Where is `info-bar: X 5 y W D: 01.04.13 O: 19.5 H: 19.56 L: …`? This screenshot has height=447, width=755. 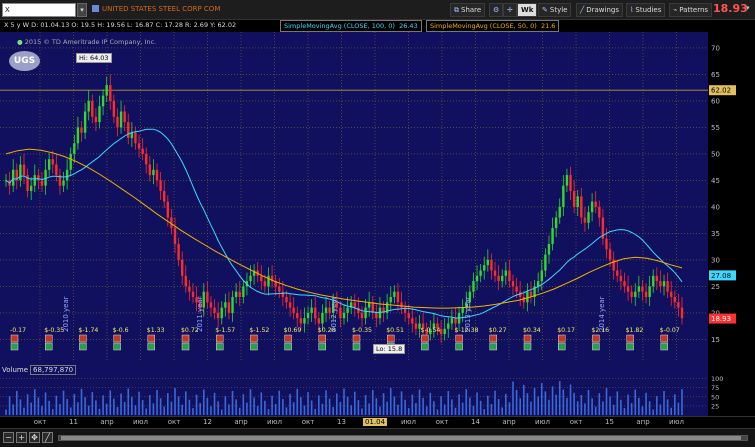
info-bar: X 5 y W D: 01.04.13 O: 19.5 H: 19.56 L: … is located at coordinates (354, 26).